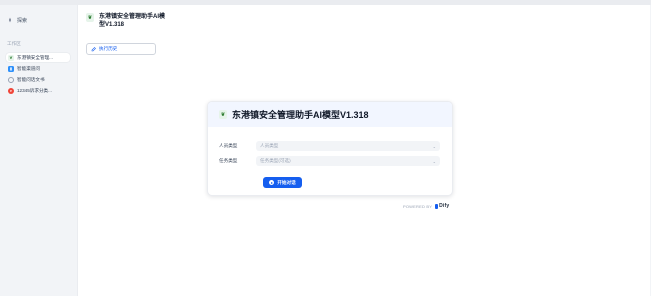  I want to click on play-icon, so click(272, 182).